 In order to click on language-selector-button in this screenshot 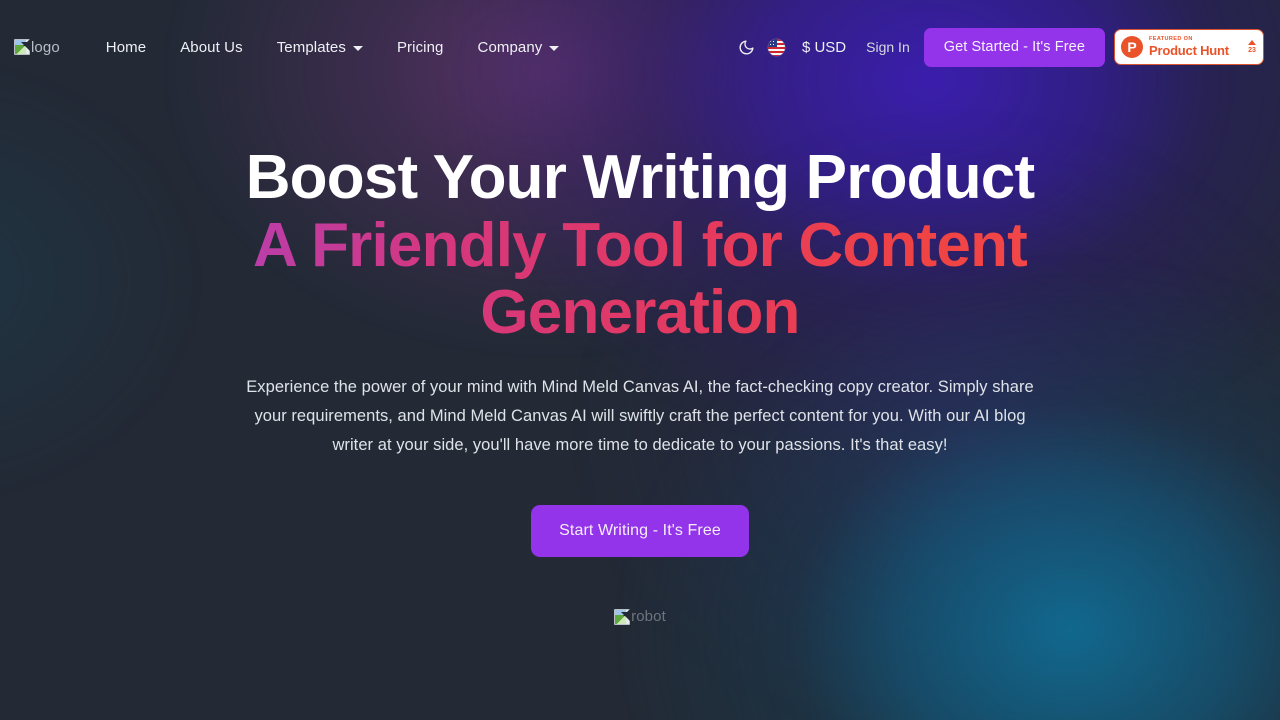, I will do `click(777, 47)`.